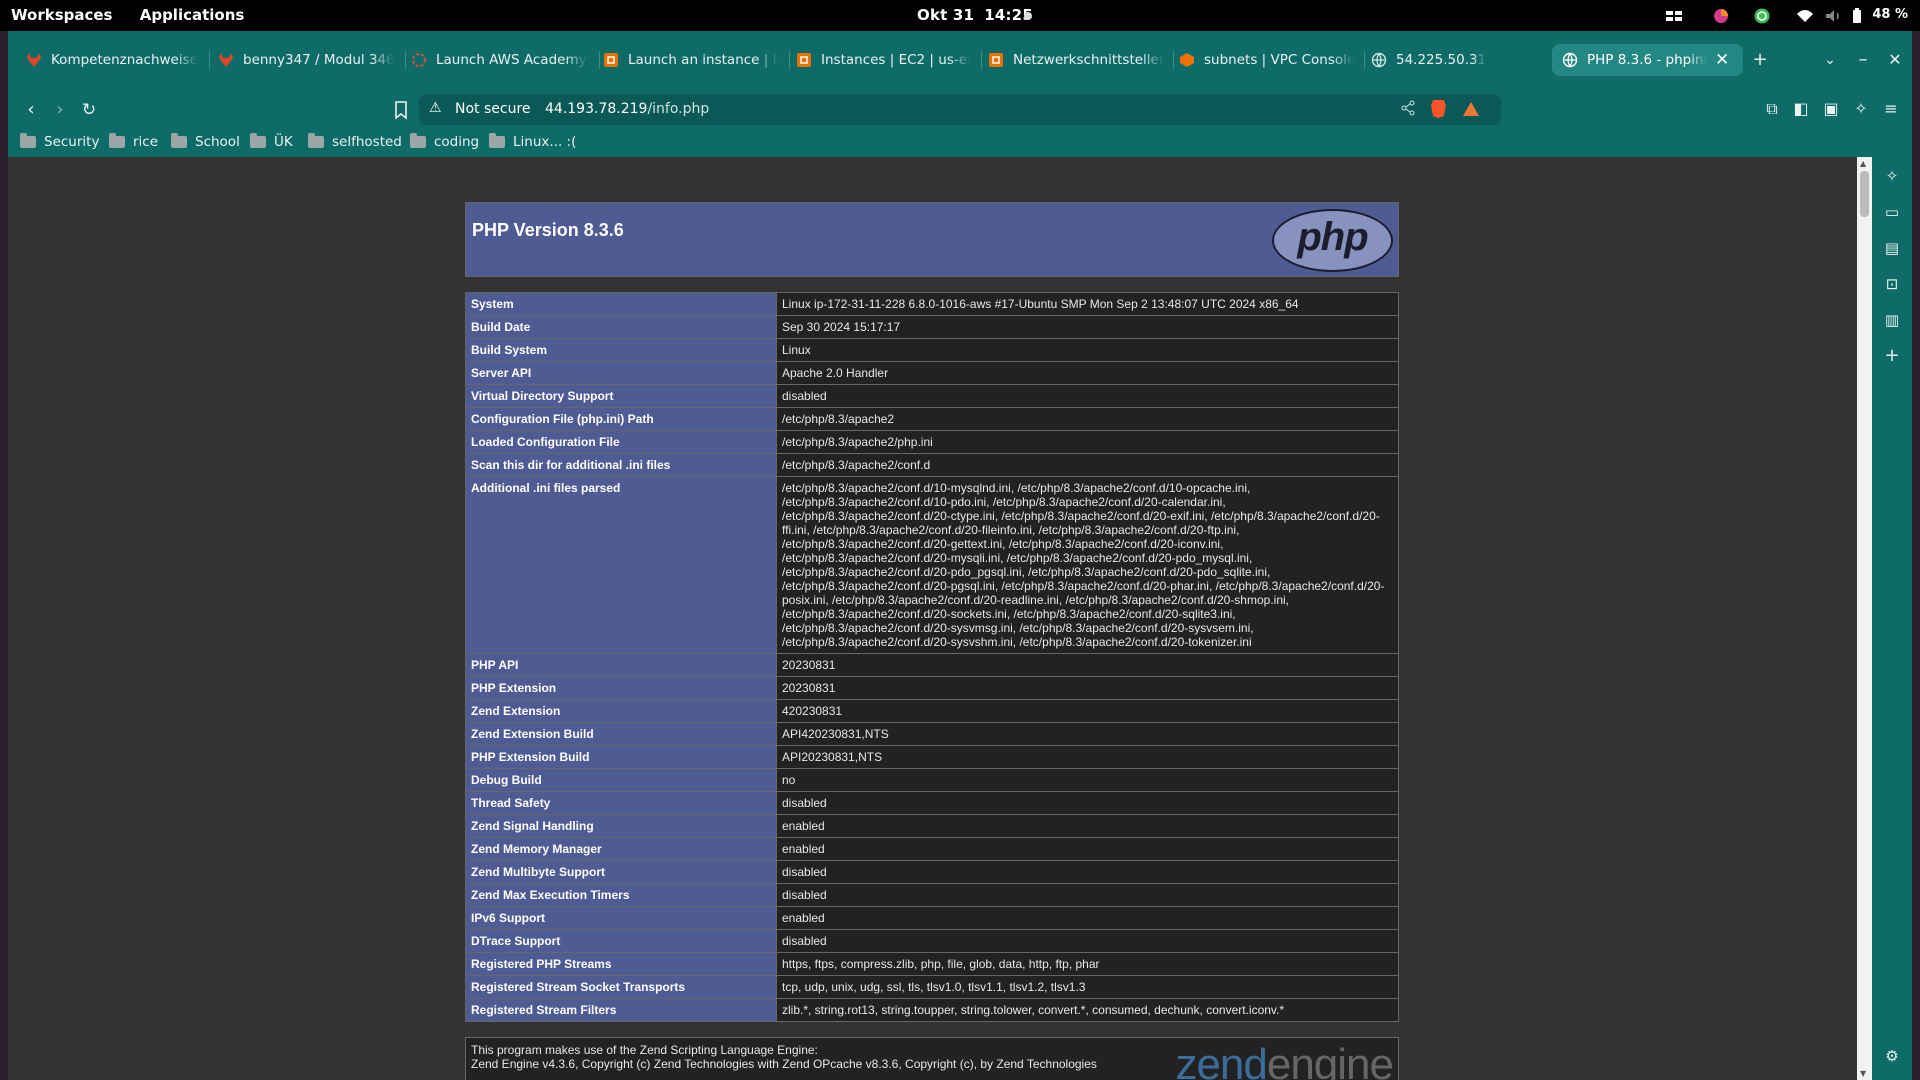 Image resolution: width=1920 pixels, height=1080 pixels. What do you see at coordinates (435, 108) in the screenshot?
I see `warning-icon: ⚠` at bounding box center [435, 108].